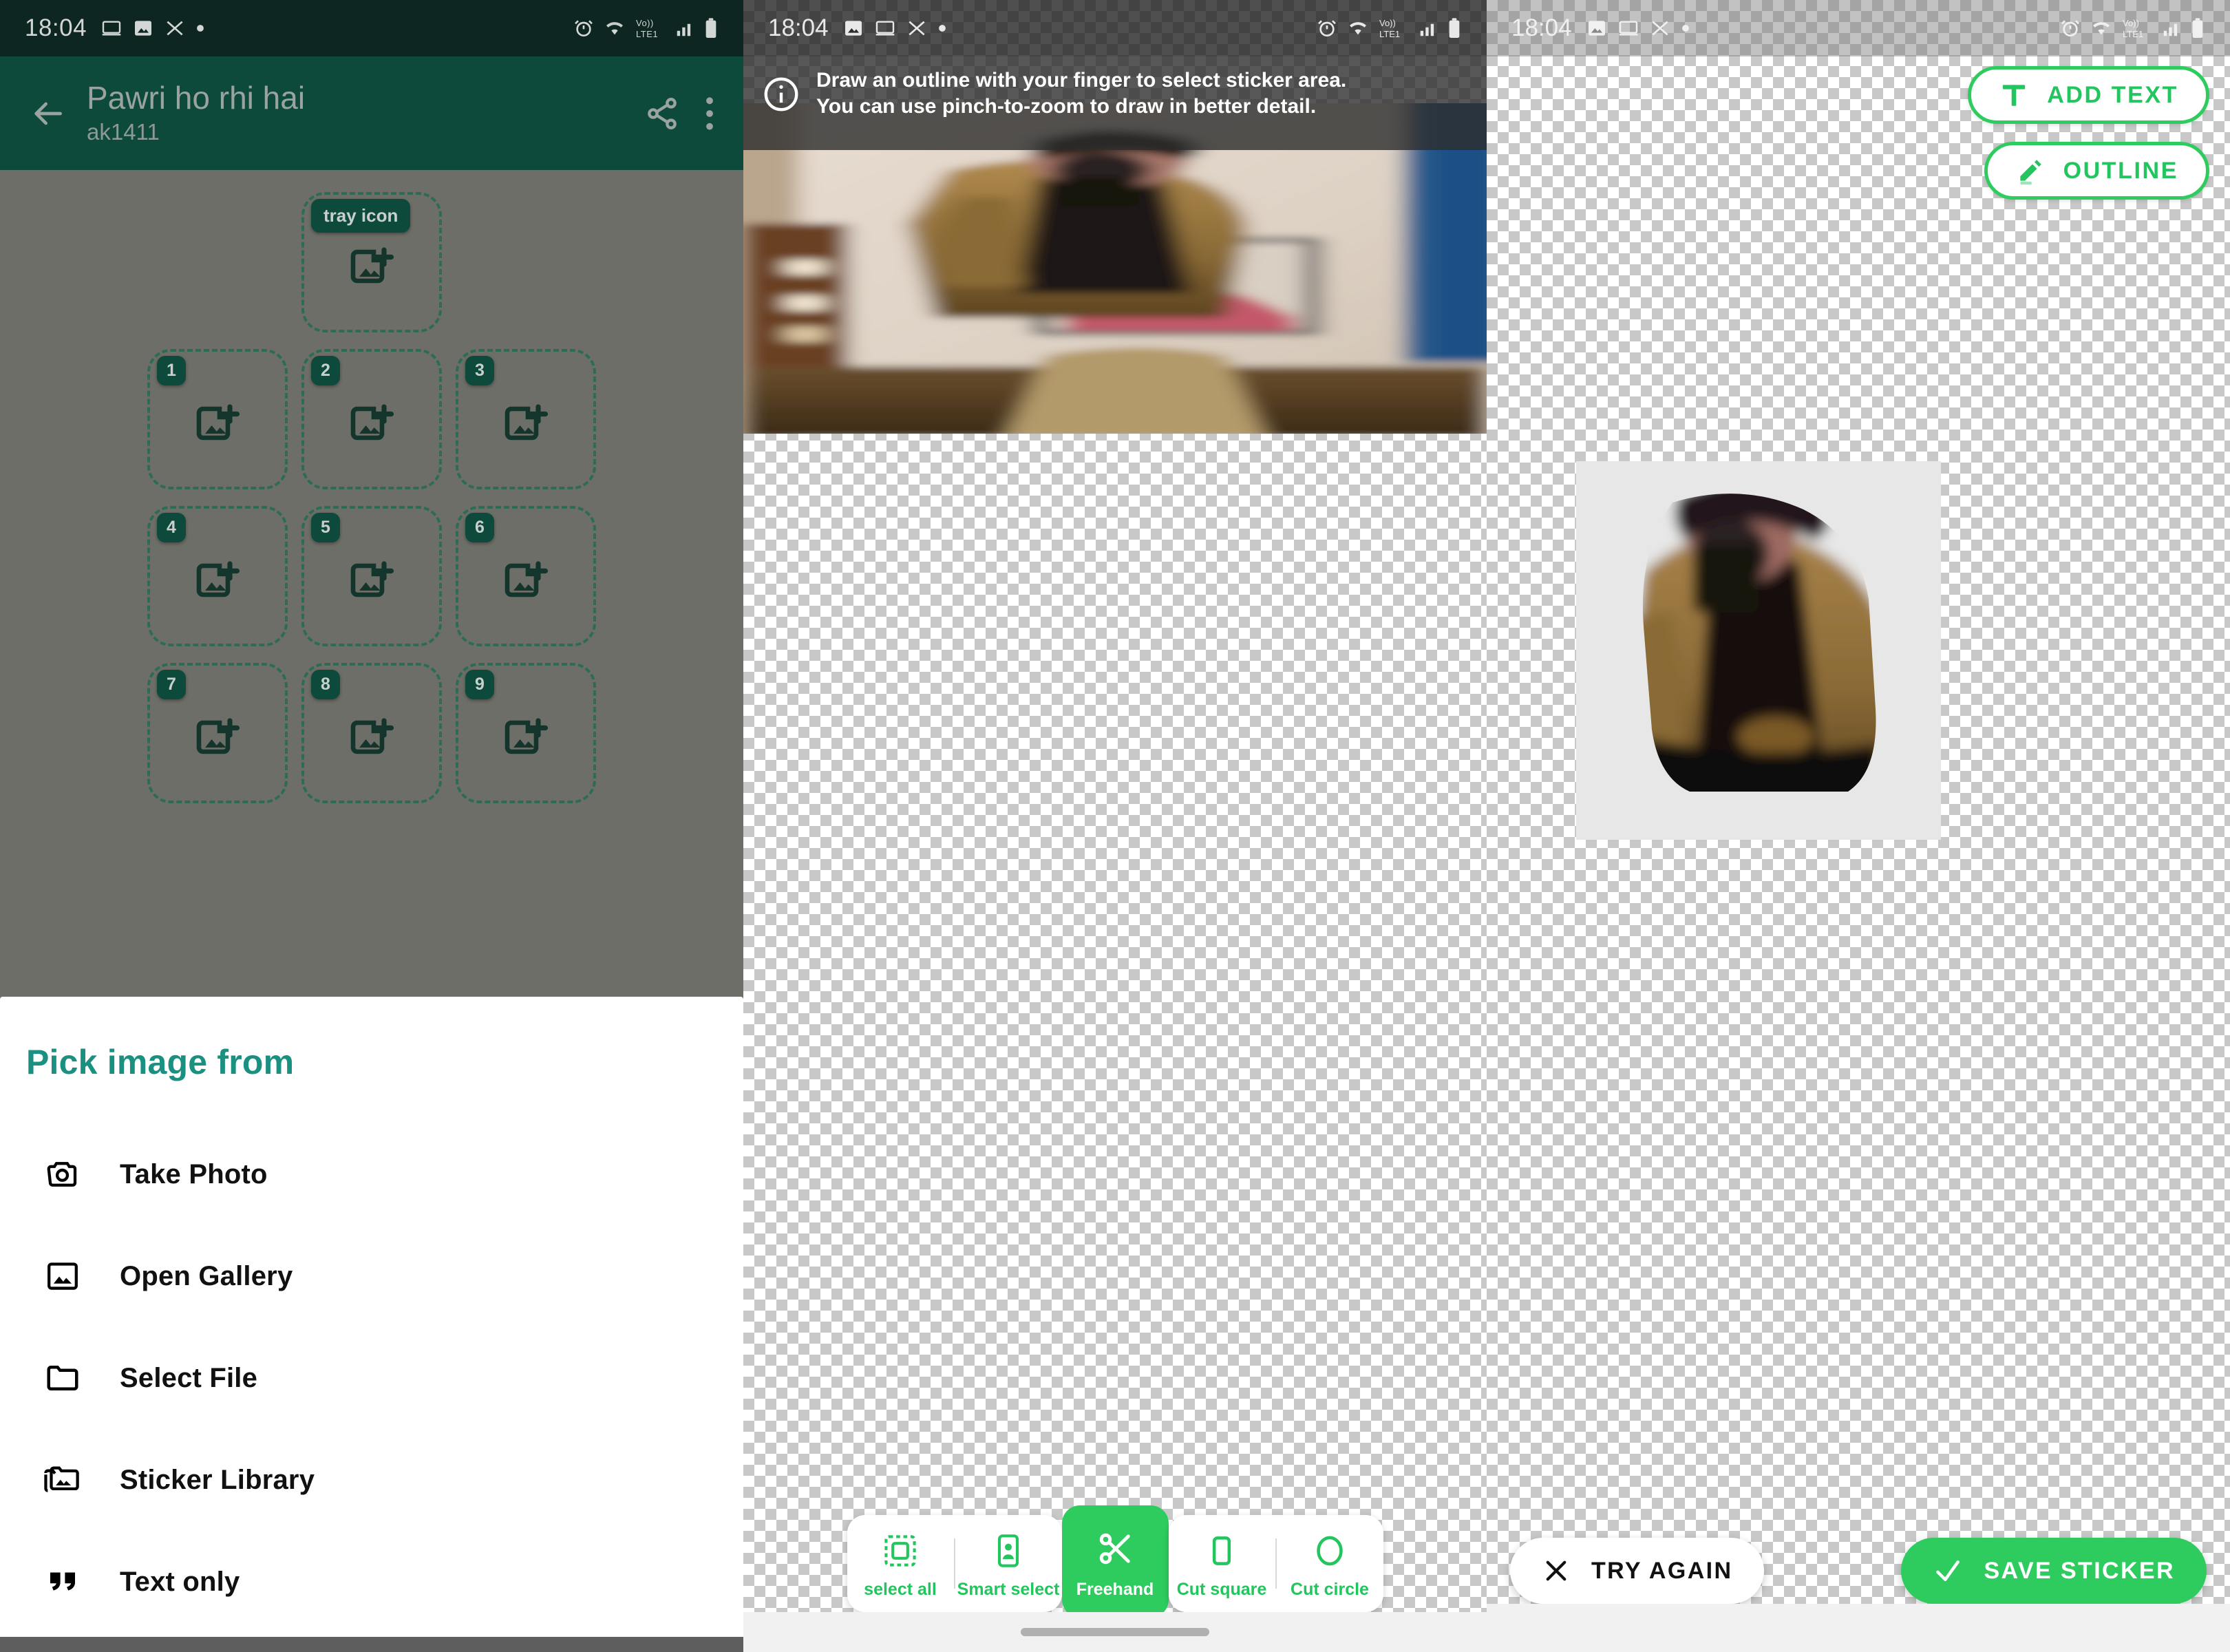 This screenshot has height=1652, width=2230. What do you see at coordinates (171, 528) in the screenshot?
I see `cell-number-badge: 4` at bounding box center [171, 528].